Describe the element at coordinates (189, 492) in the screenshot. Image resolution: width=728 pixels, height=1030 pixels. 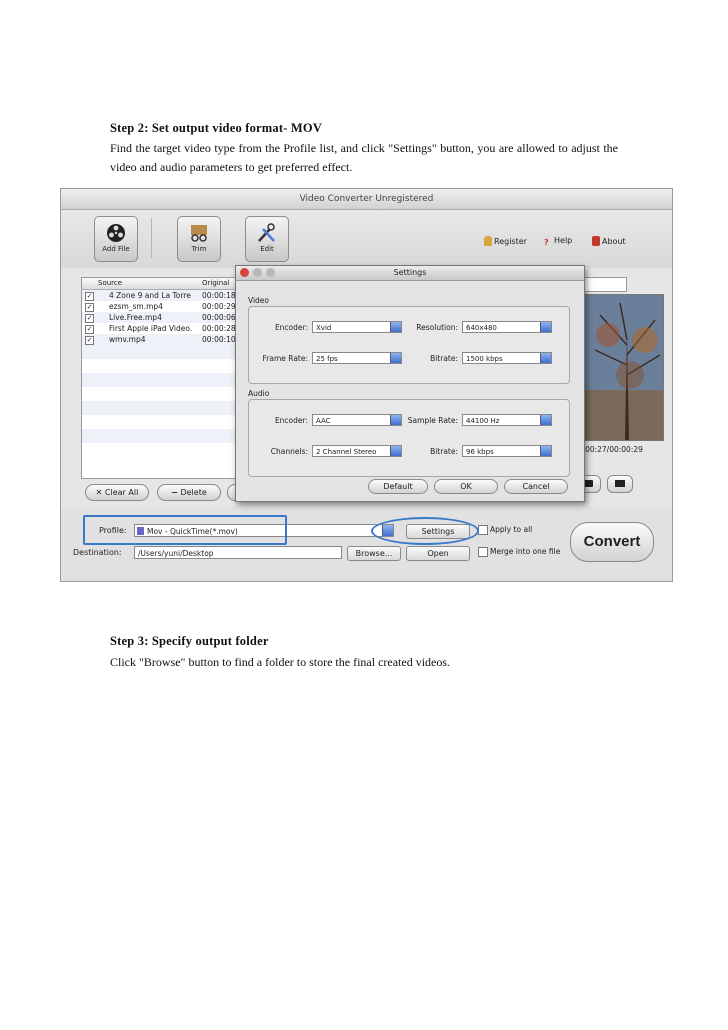
I see `delete-button: − Delete` at that location.